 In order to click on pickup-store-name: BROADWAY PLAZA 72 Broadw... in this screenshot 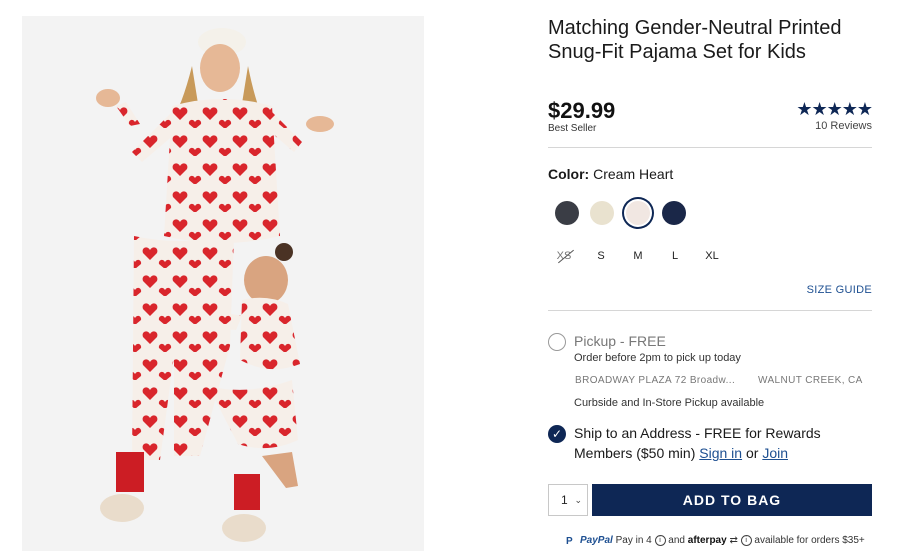, I will do `click(655, 380)`.